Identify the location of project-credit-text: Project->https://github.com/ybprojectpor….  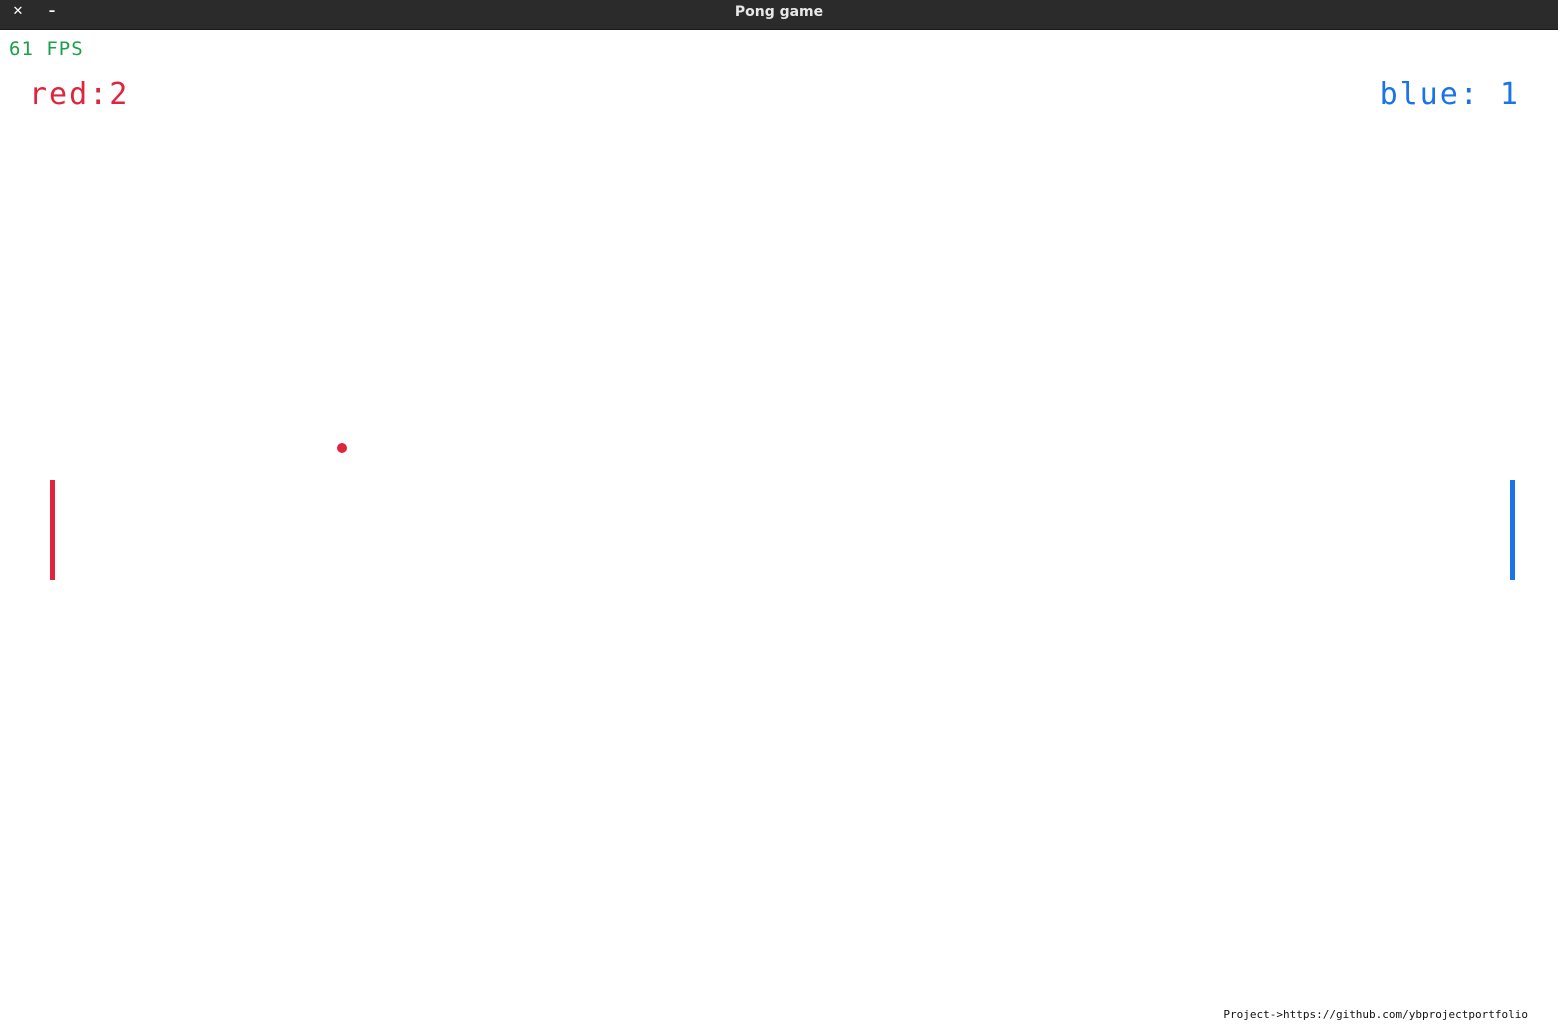
(1375, 1014).